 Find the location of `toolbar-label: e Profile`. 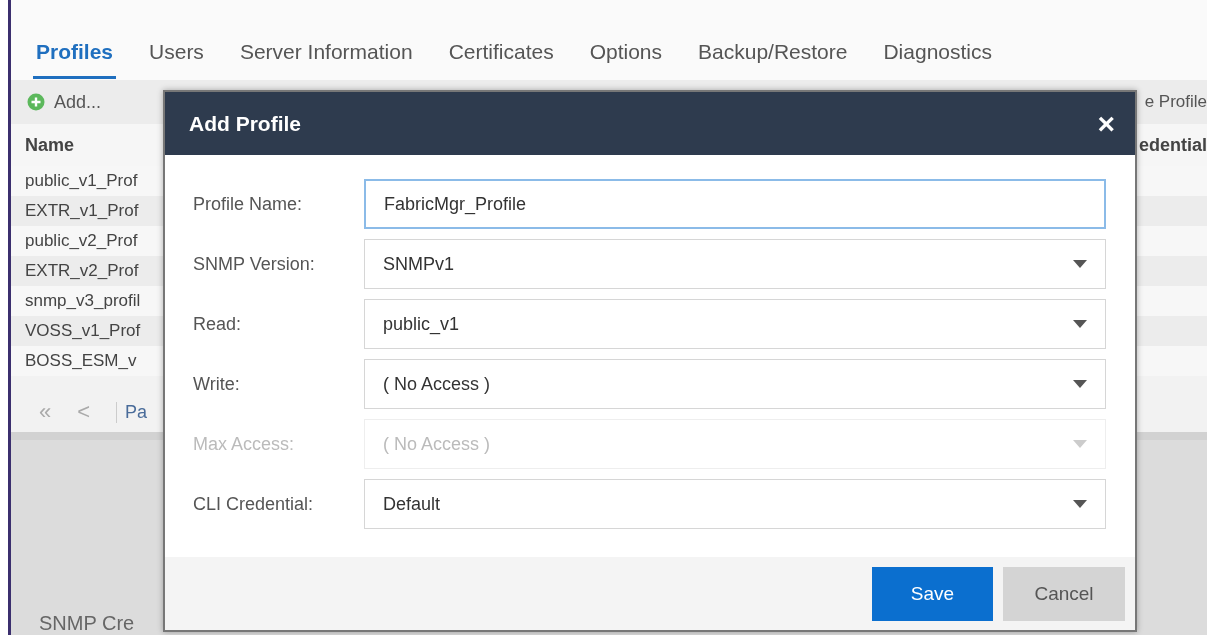

toolbar-label: e Profile is located at coordinates (1175, 102).